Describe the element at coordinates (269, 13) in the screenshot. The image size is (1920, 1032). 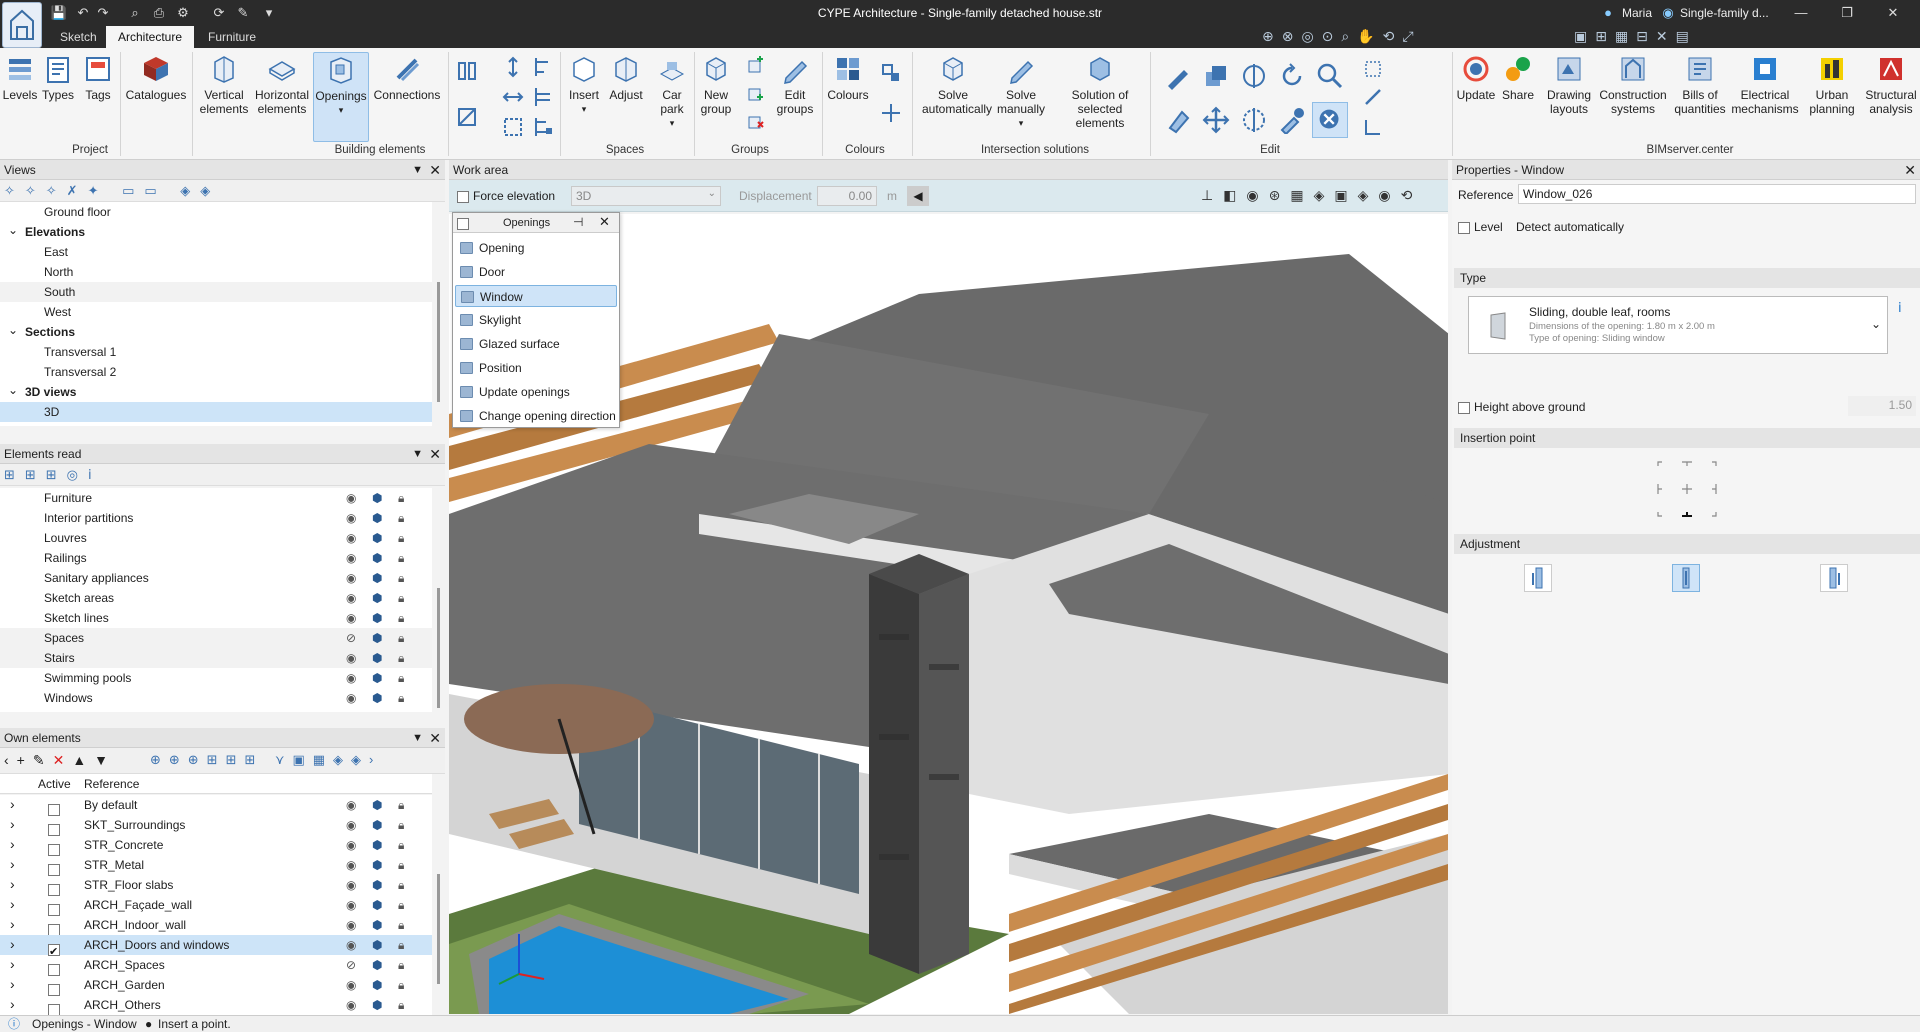
I see `customize-menu-icon: ▾` at that location.